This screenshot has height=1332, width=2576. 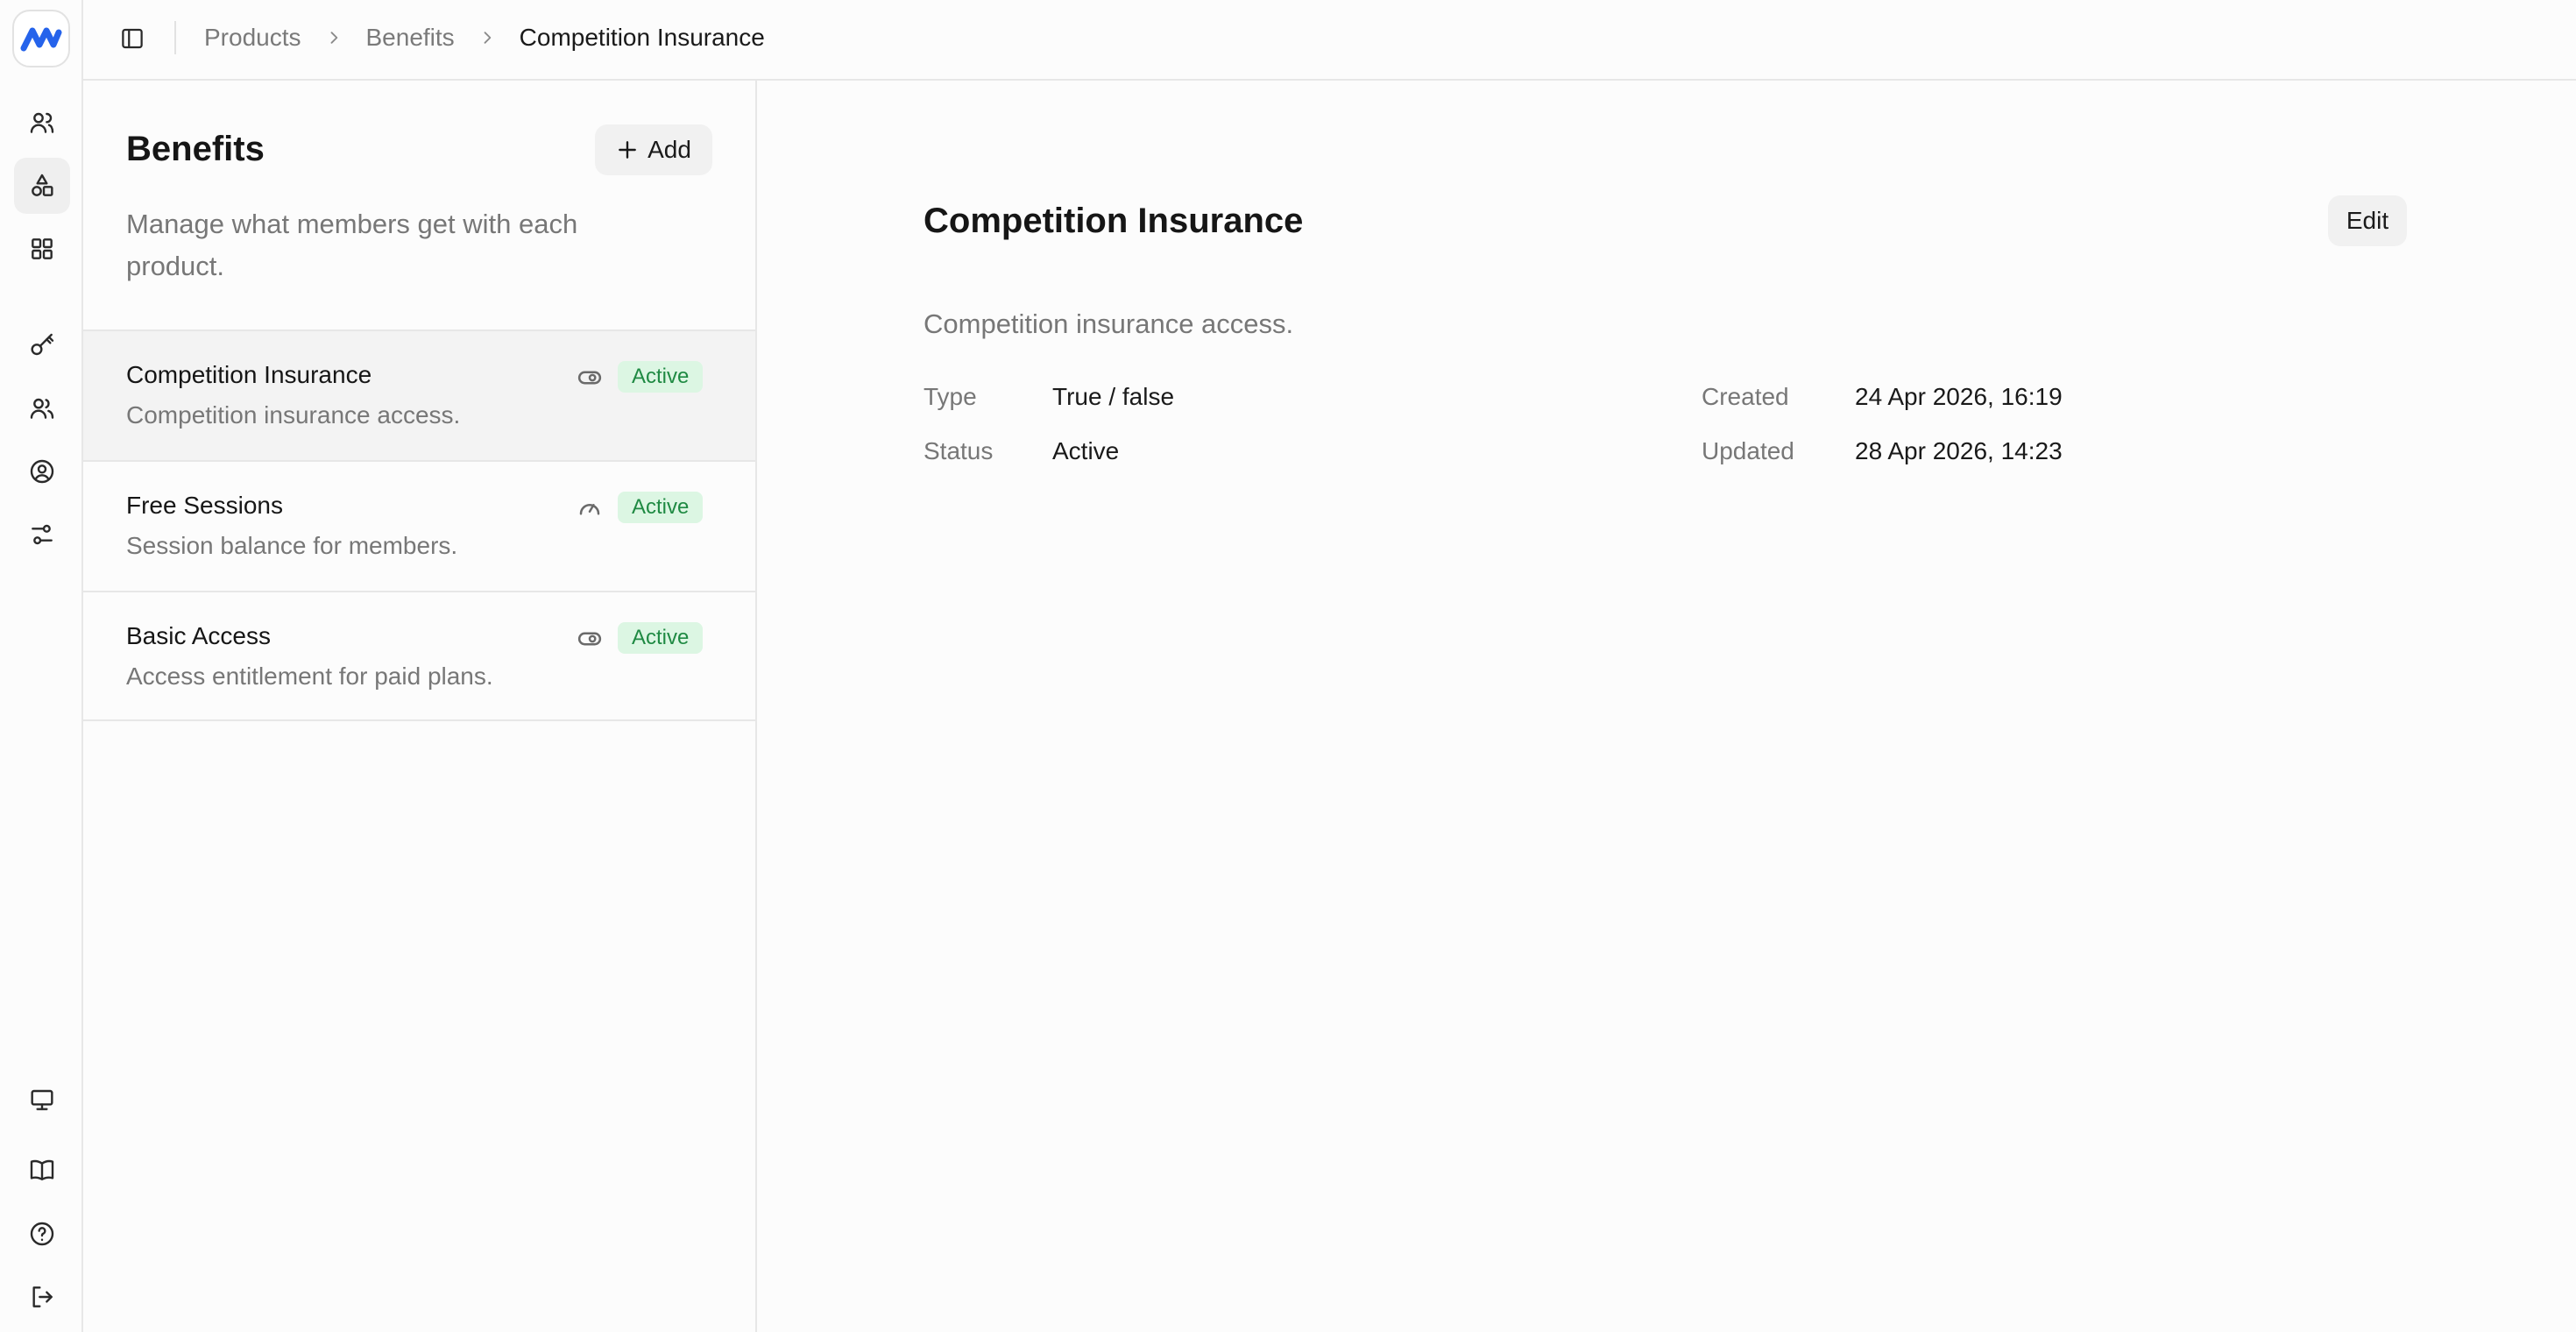 What do you see at coordinates (42, 249) in the screenshot?
I see `nav-grid-icon` at bounding box center [42, 249].